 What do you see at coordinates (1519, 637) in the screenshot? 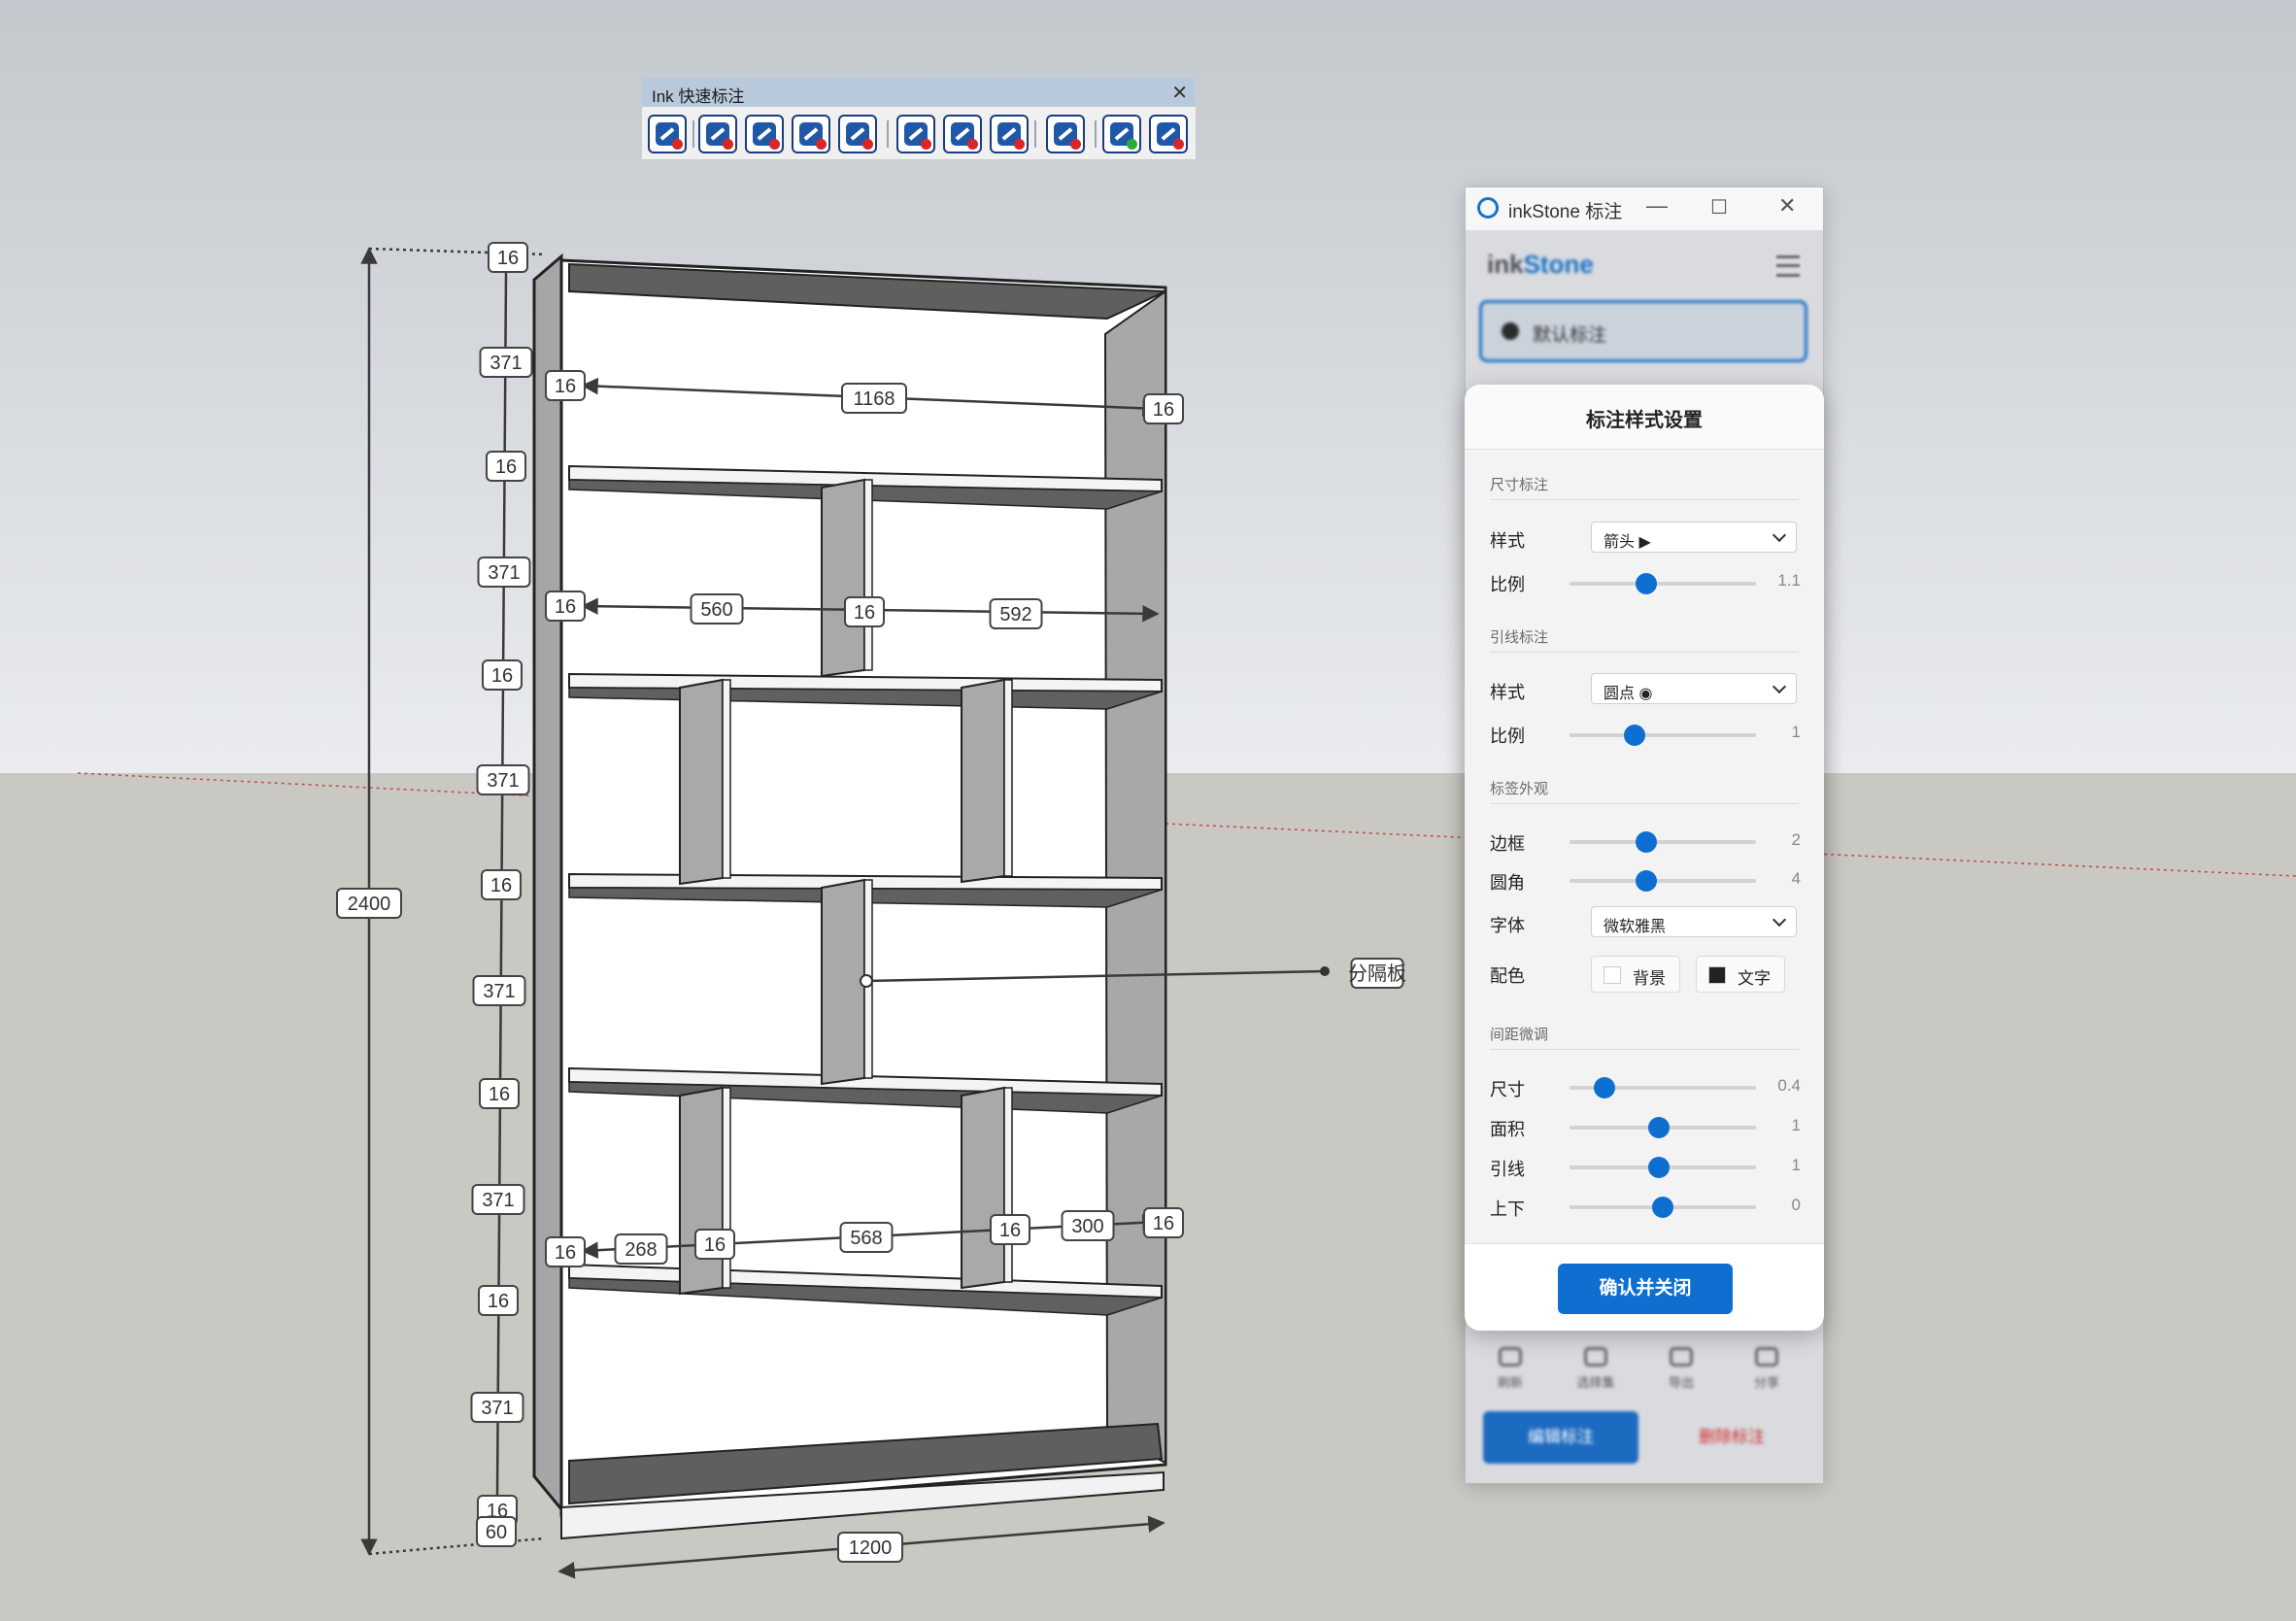
I see `section-leader: 引线标注` at bounding box center [1519, 637].